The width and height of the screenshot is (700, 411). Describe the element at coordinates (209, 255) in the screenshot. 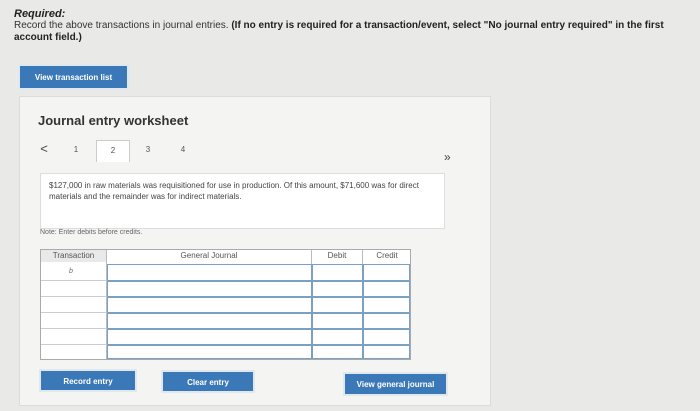

I see `header-general-journal: General Journal` at that location.